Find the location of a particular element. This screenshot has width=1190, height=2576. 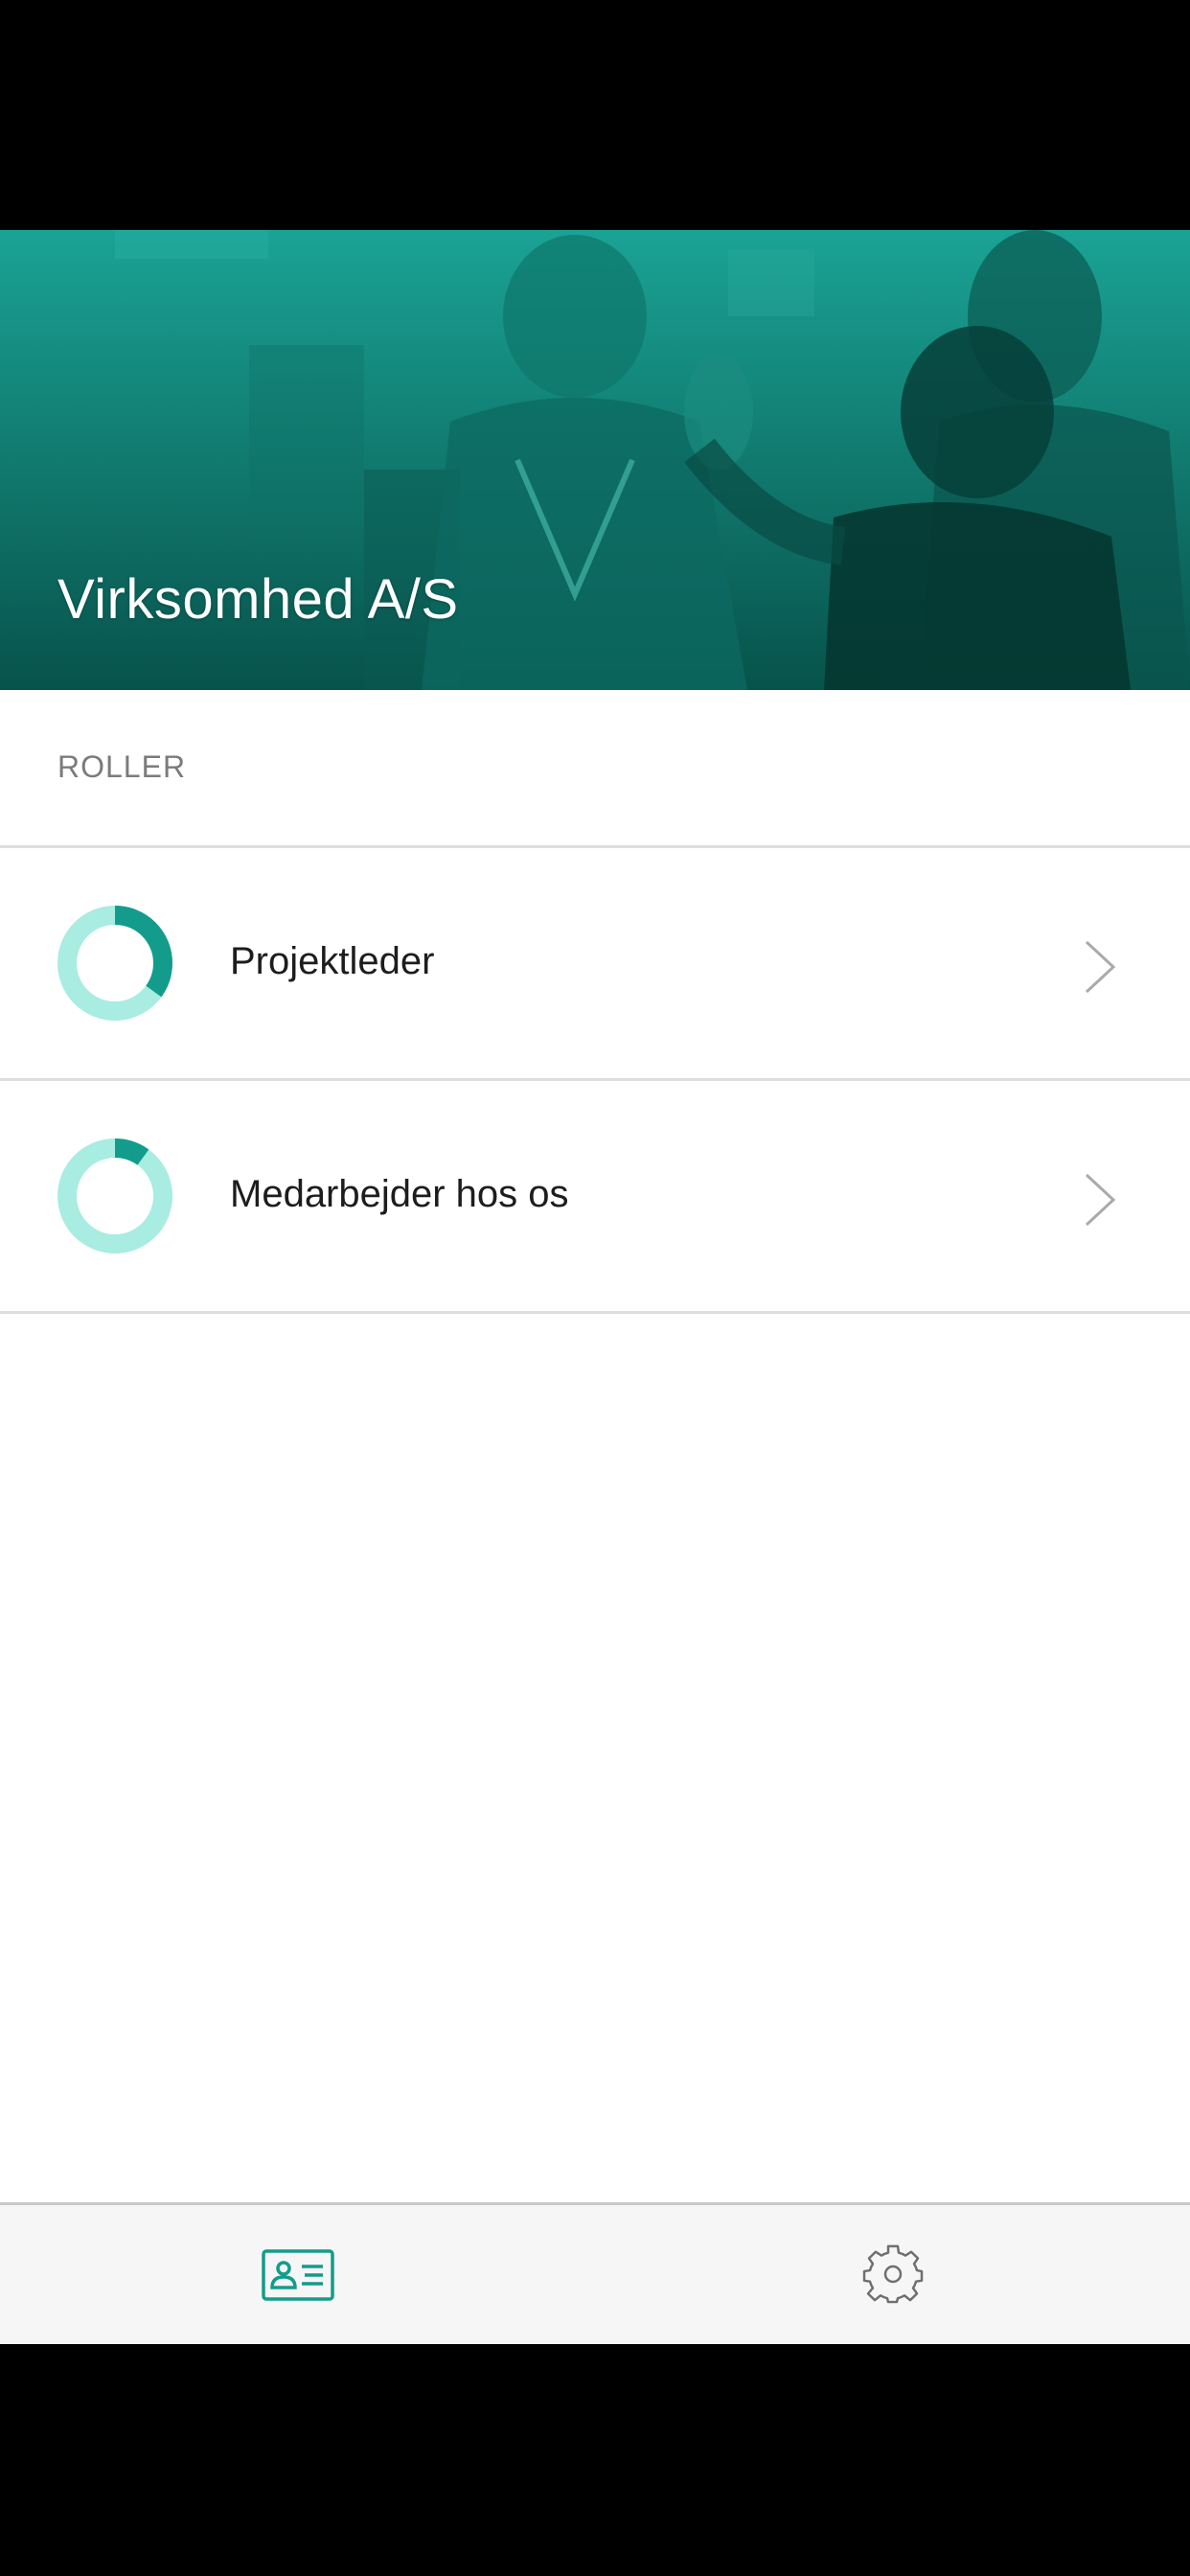

progress-ring-track is located at coordinates (115, 1196).